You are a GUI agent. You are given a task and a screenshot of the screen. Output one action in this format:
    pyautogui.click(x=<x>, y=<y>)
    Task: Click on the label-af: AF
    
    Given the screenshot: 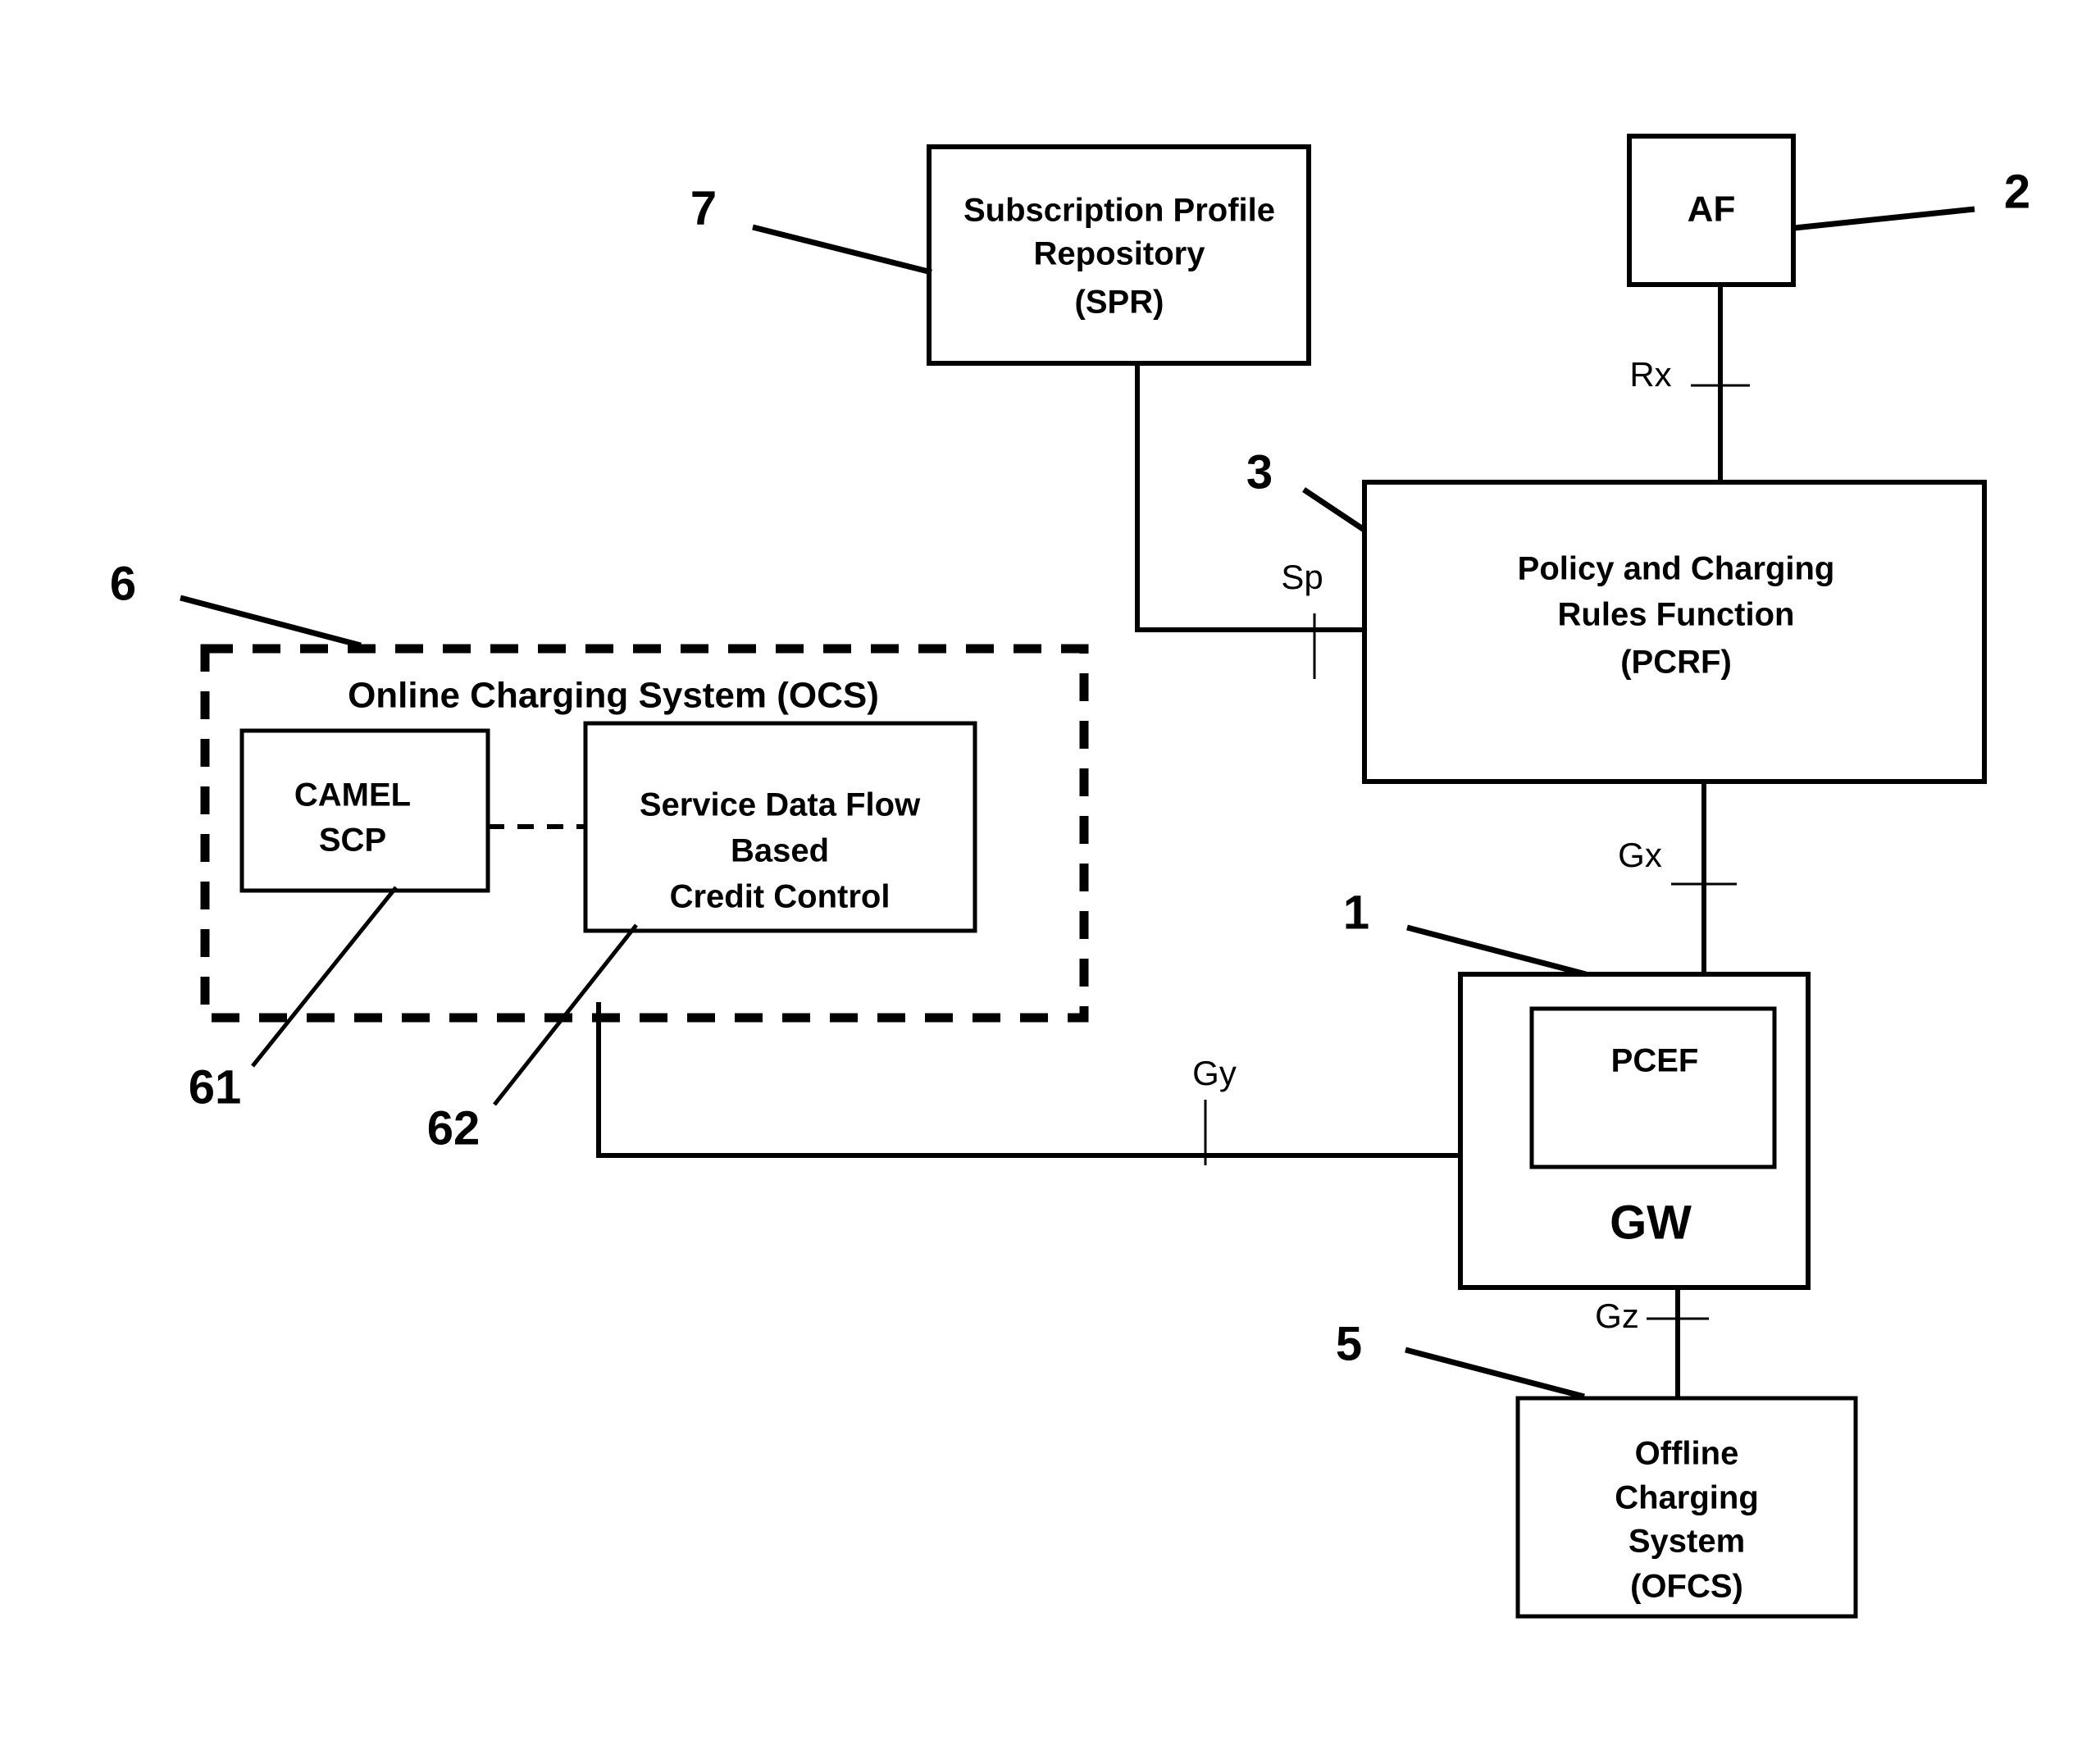 What is the action you would take?
    pyautogui.click(x=1712, y=209)
    